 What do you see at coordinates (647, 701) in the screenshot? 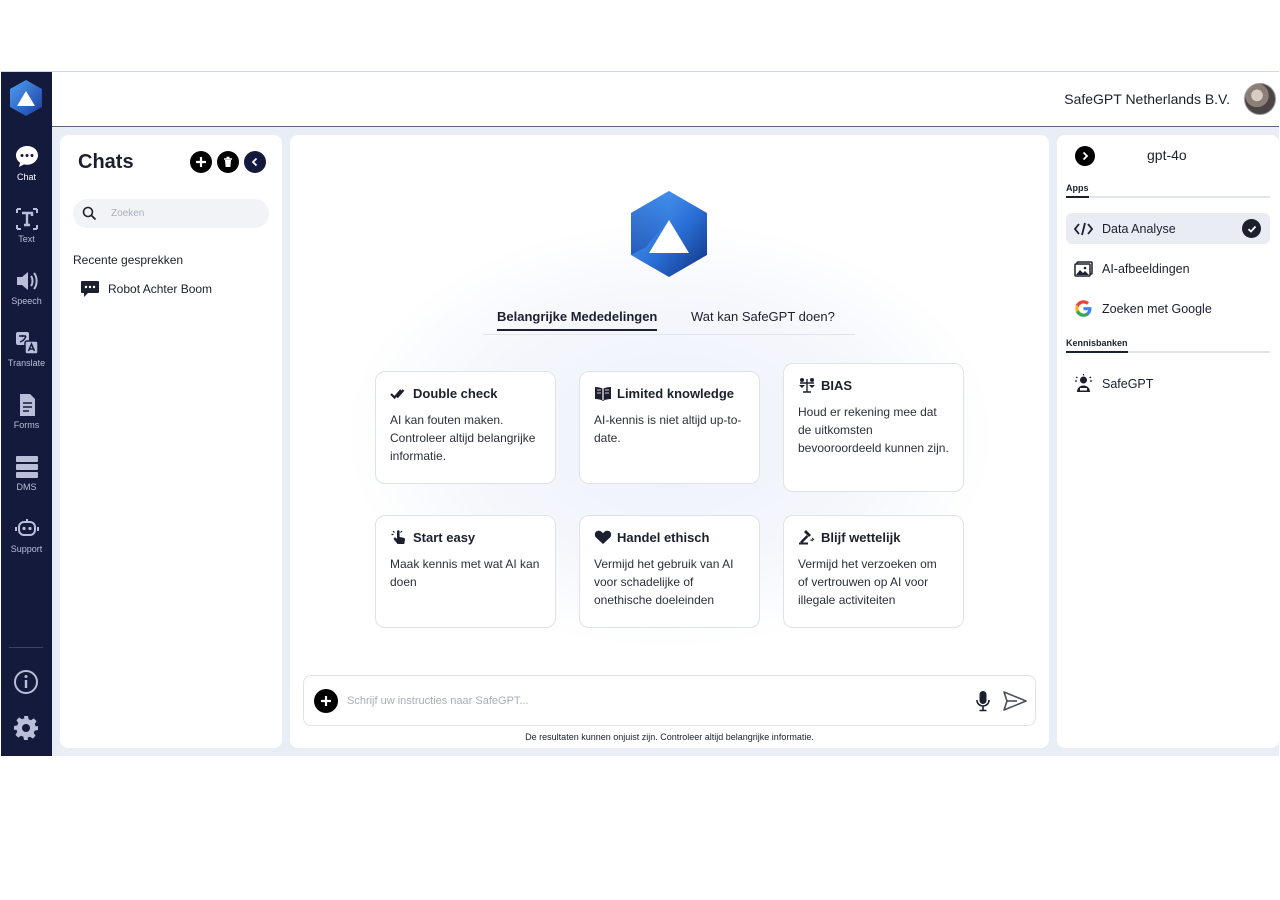
I see `message-input` at bounding box center [647, 701].